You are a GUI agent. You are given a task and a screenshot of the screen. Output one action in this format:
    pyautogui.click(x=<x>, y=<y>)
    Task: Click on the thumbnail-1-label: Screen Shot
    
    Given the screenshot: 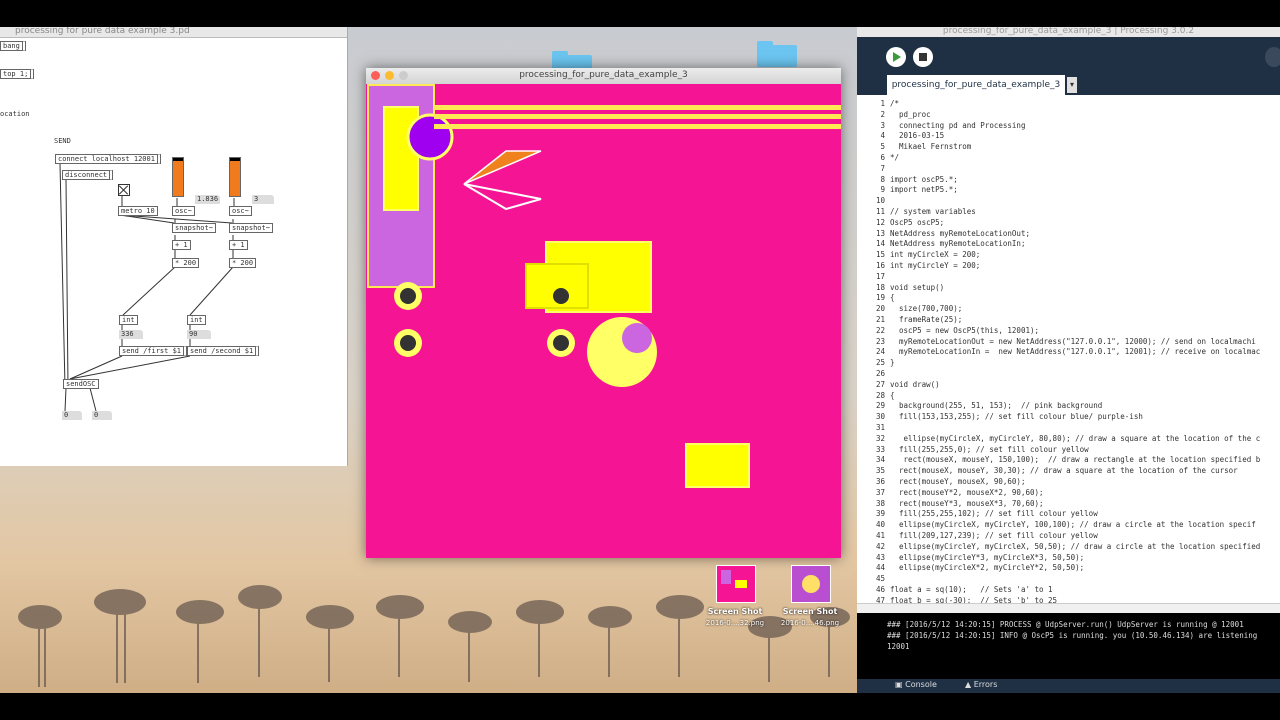 What is the action you would take?
    pyautogui.click(x=735, y=611)
    